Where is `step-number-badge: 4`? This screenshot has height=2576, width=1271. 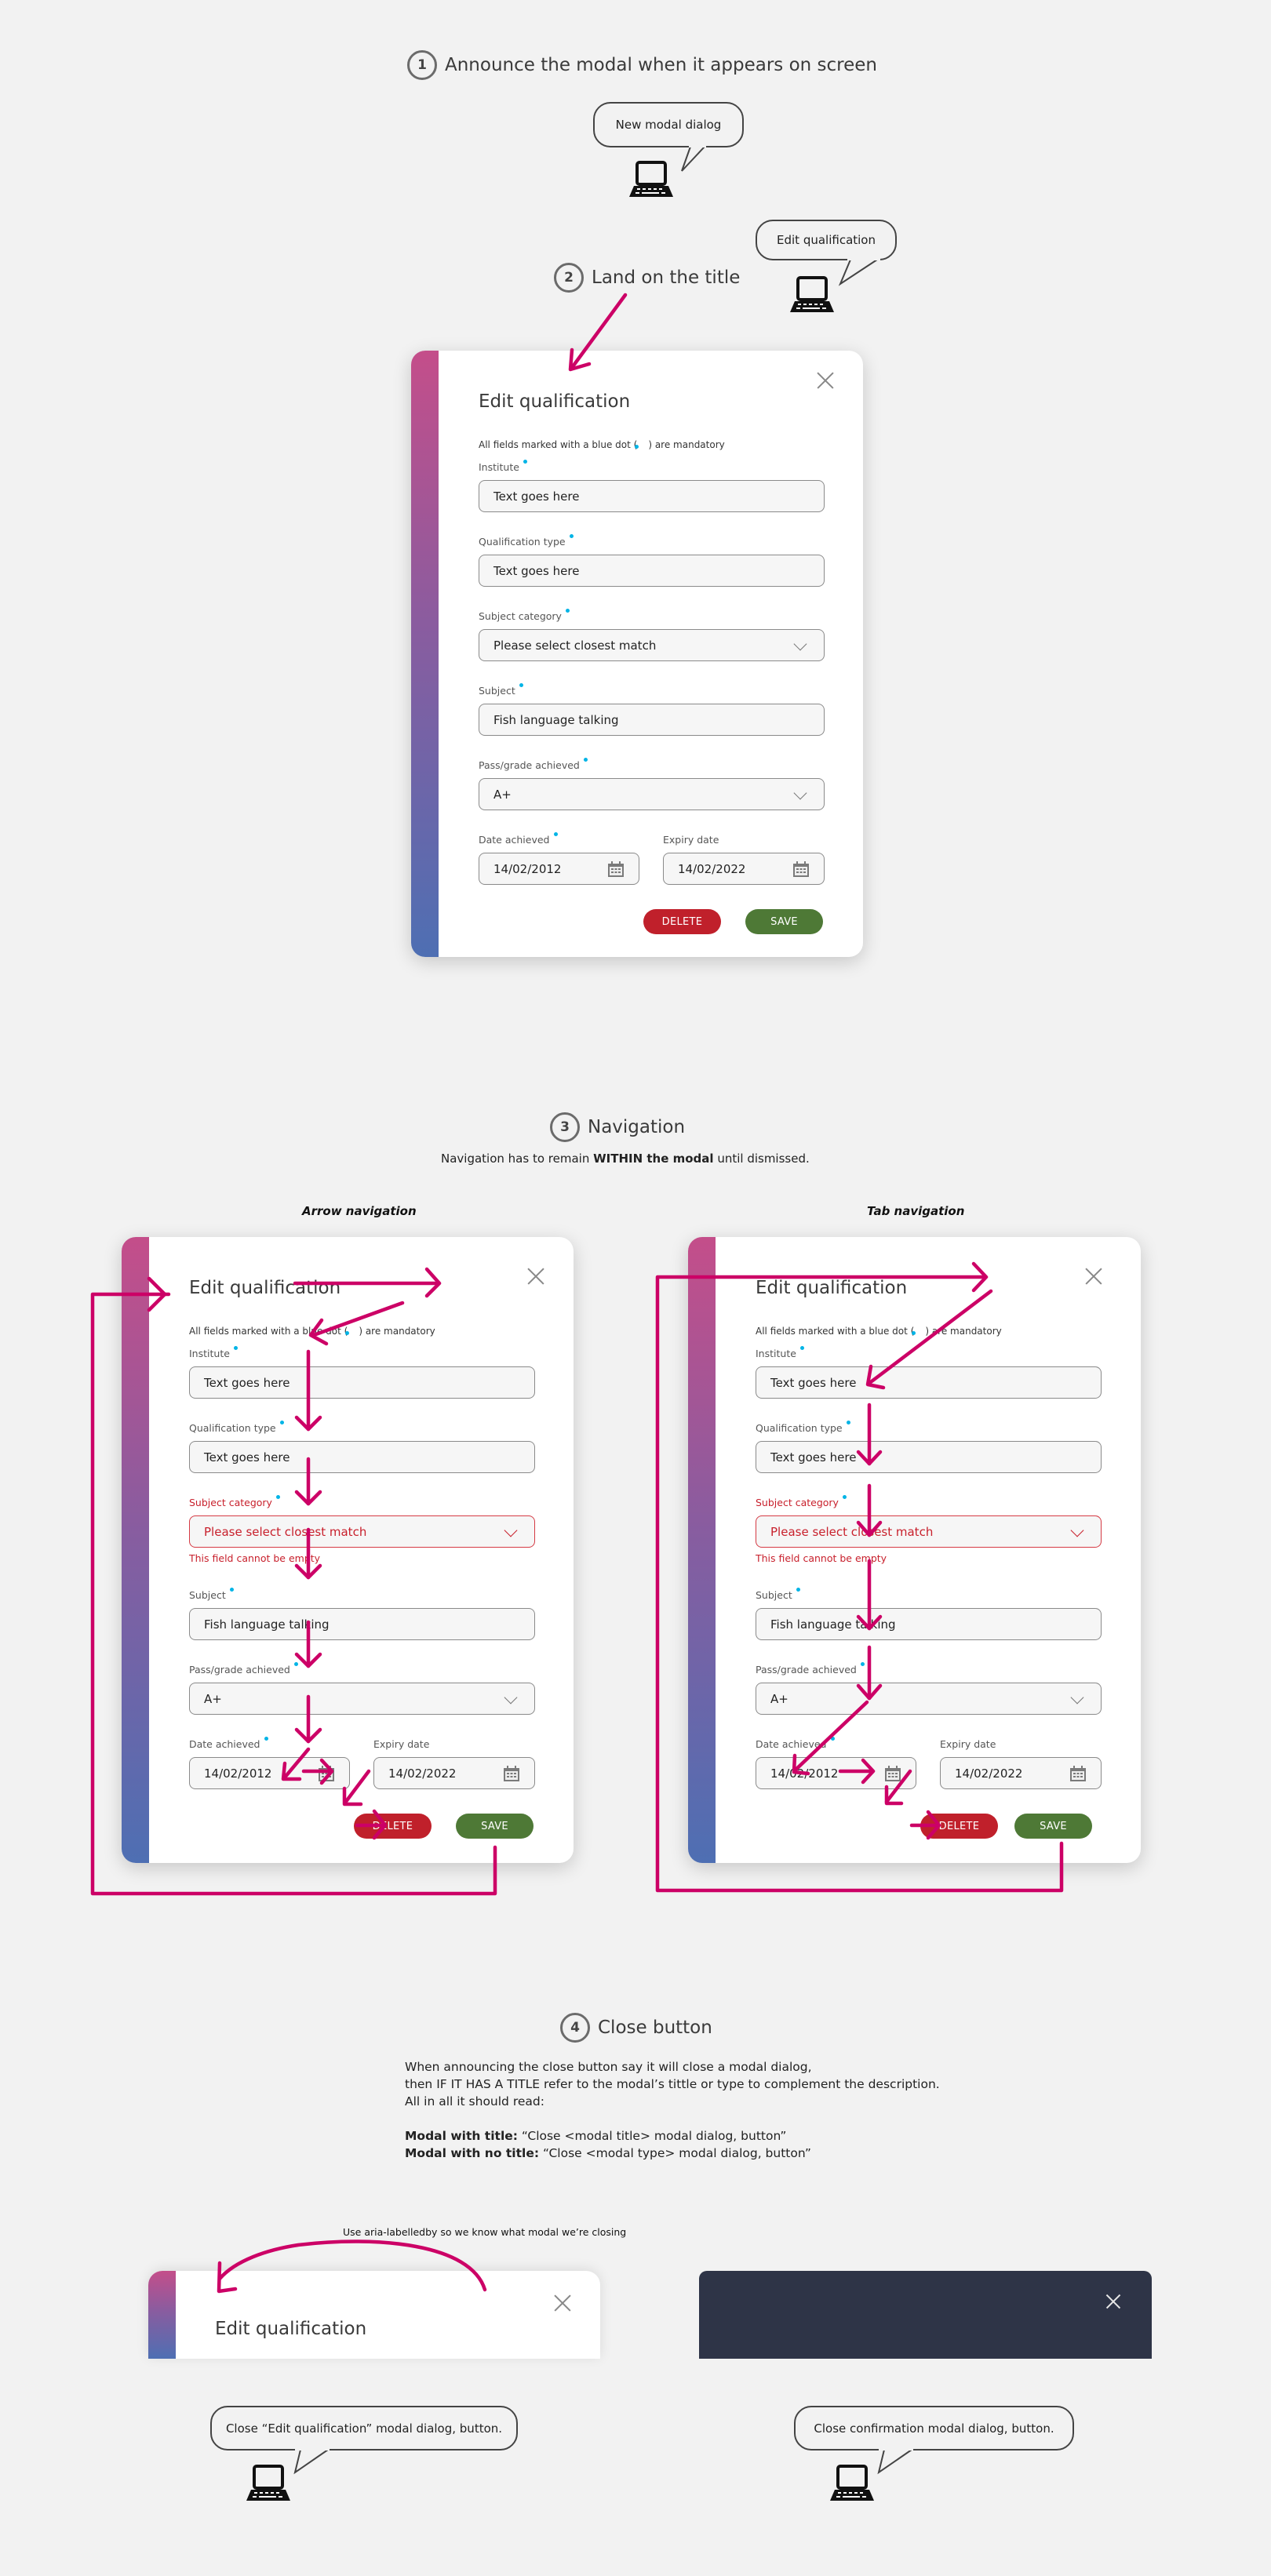
step-number-badge: 4 is located at coordinates (575, 2028).